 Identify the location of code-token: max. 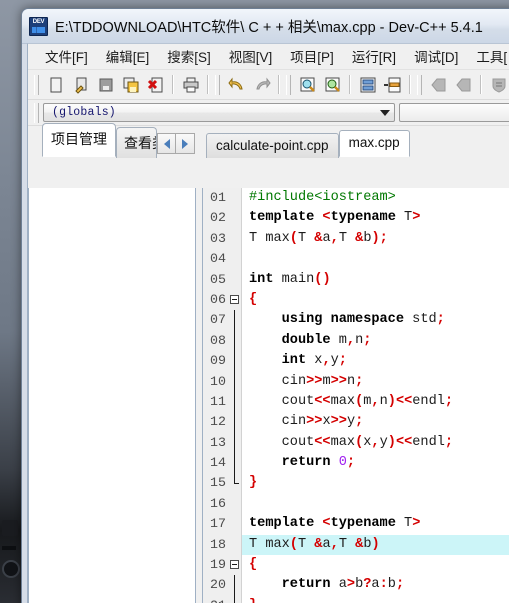
(343, 401).